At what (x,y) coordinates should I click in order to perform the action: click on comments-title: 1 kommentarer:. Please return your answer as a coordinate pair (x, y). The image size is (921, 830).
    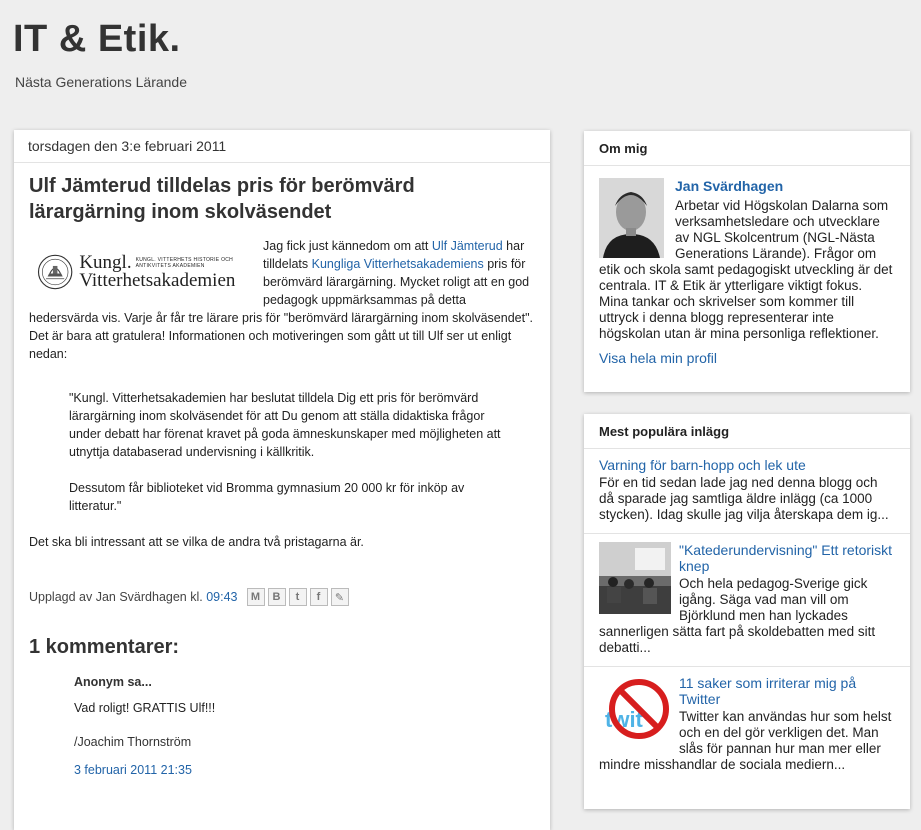
    Looking at the image, I should click on (104, 647).